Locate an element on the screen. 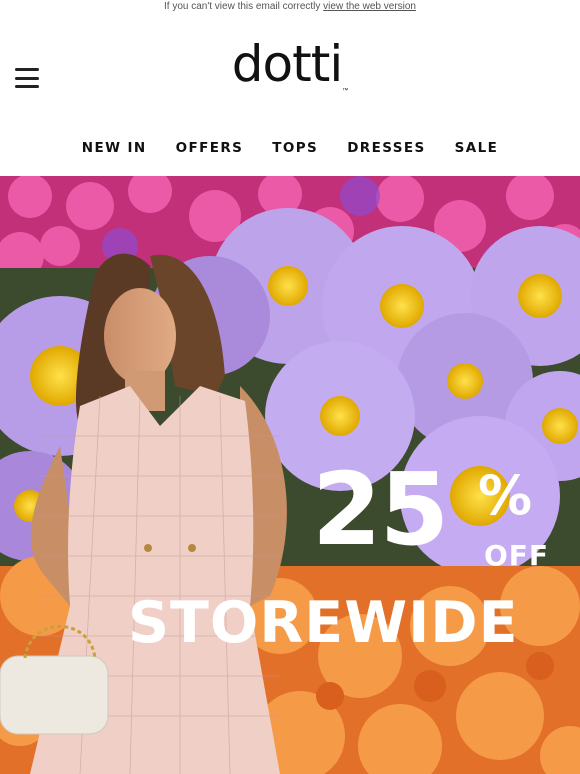  main-nav: NEW IN OFFERS TOPS DRESSES SALE is located at coordinates (290, 148).